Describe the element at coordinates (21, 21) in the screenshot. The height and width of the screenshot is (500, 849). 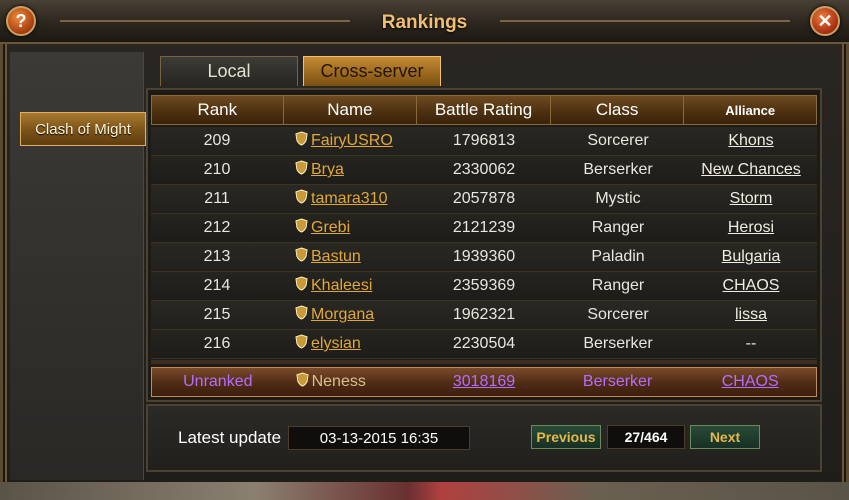
I see `help-icon: ?` at that location.